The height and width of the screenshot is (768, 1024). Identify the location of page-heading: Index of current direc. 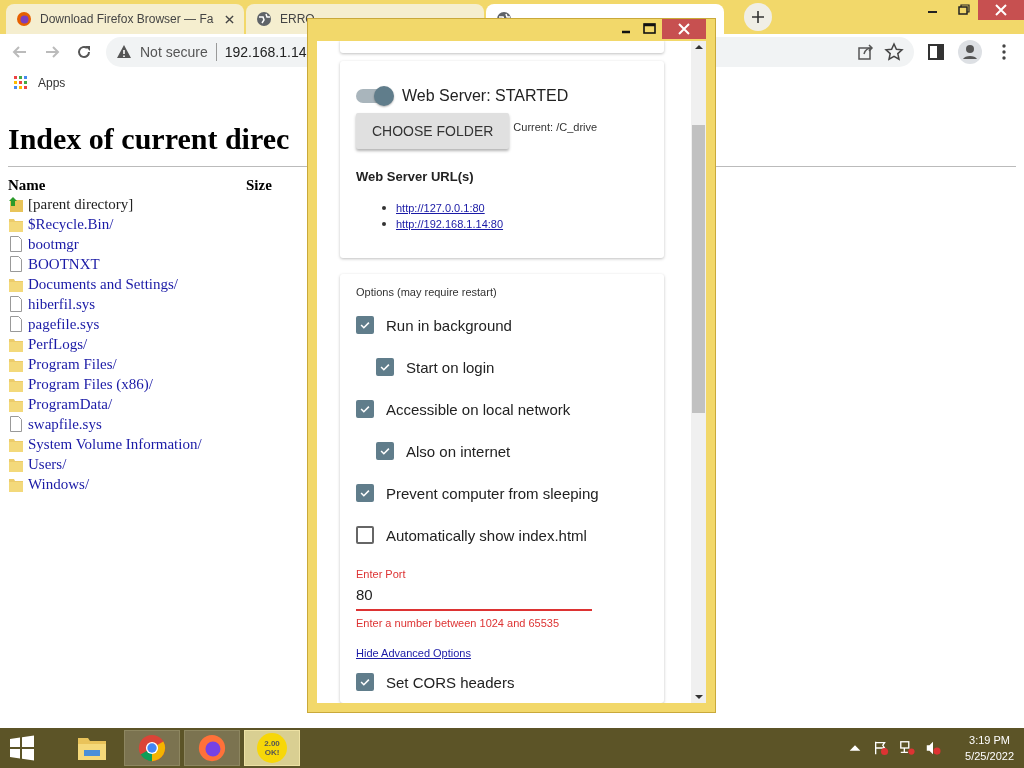
(149, 139).